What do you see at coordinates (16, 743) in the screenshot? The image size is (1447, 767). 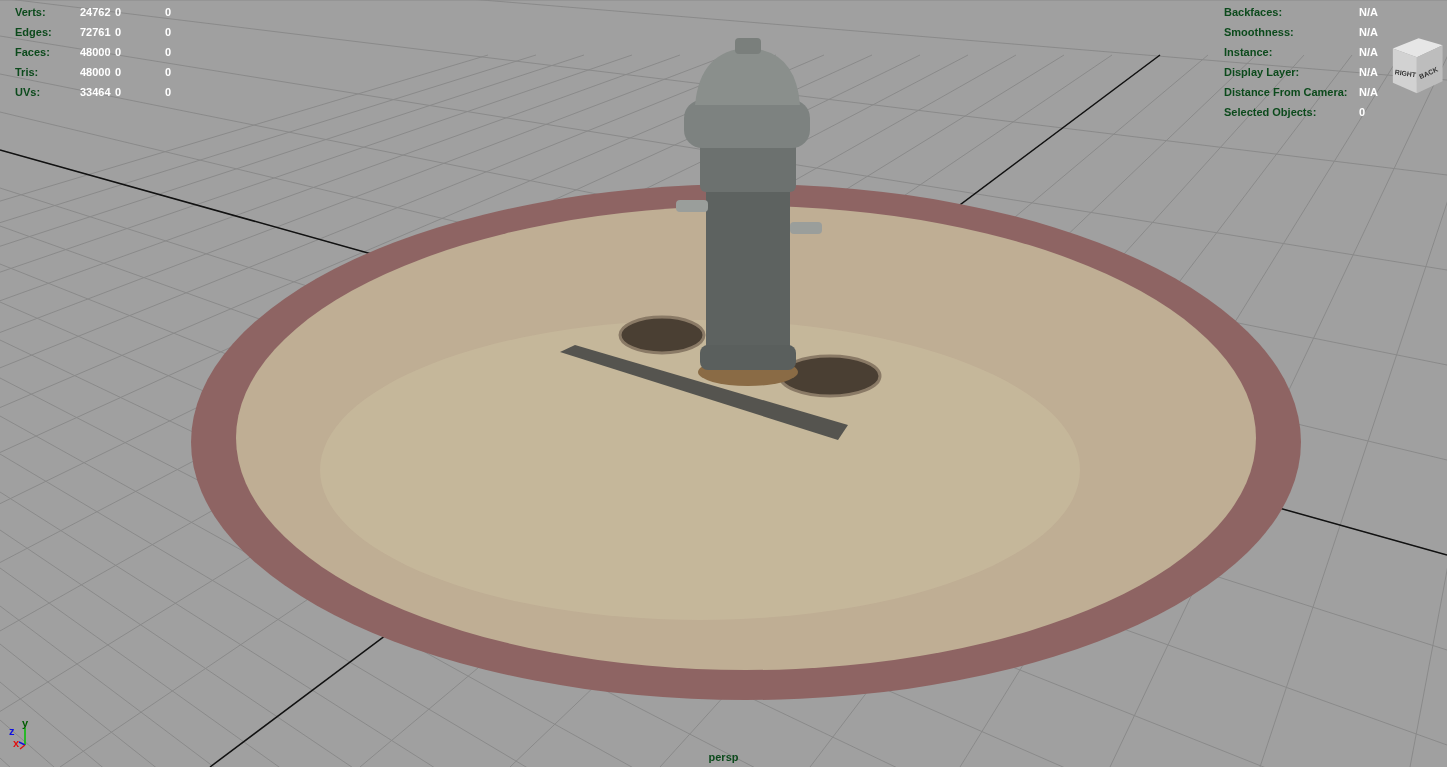 I see `axis-label: x` at bounding box center [16, 743].